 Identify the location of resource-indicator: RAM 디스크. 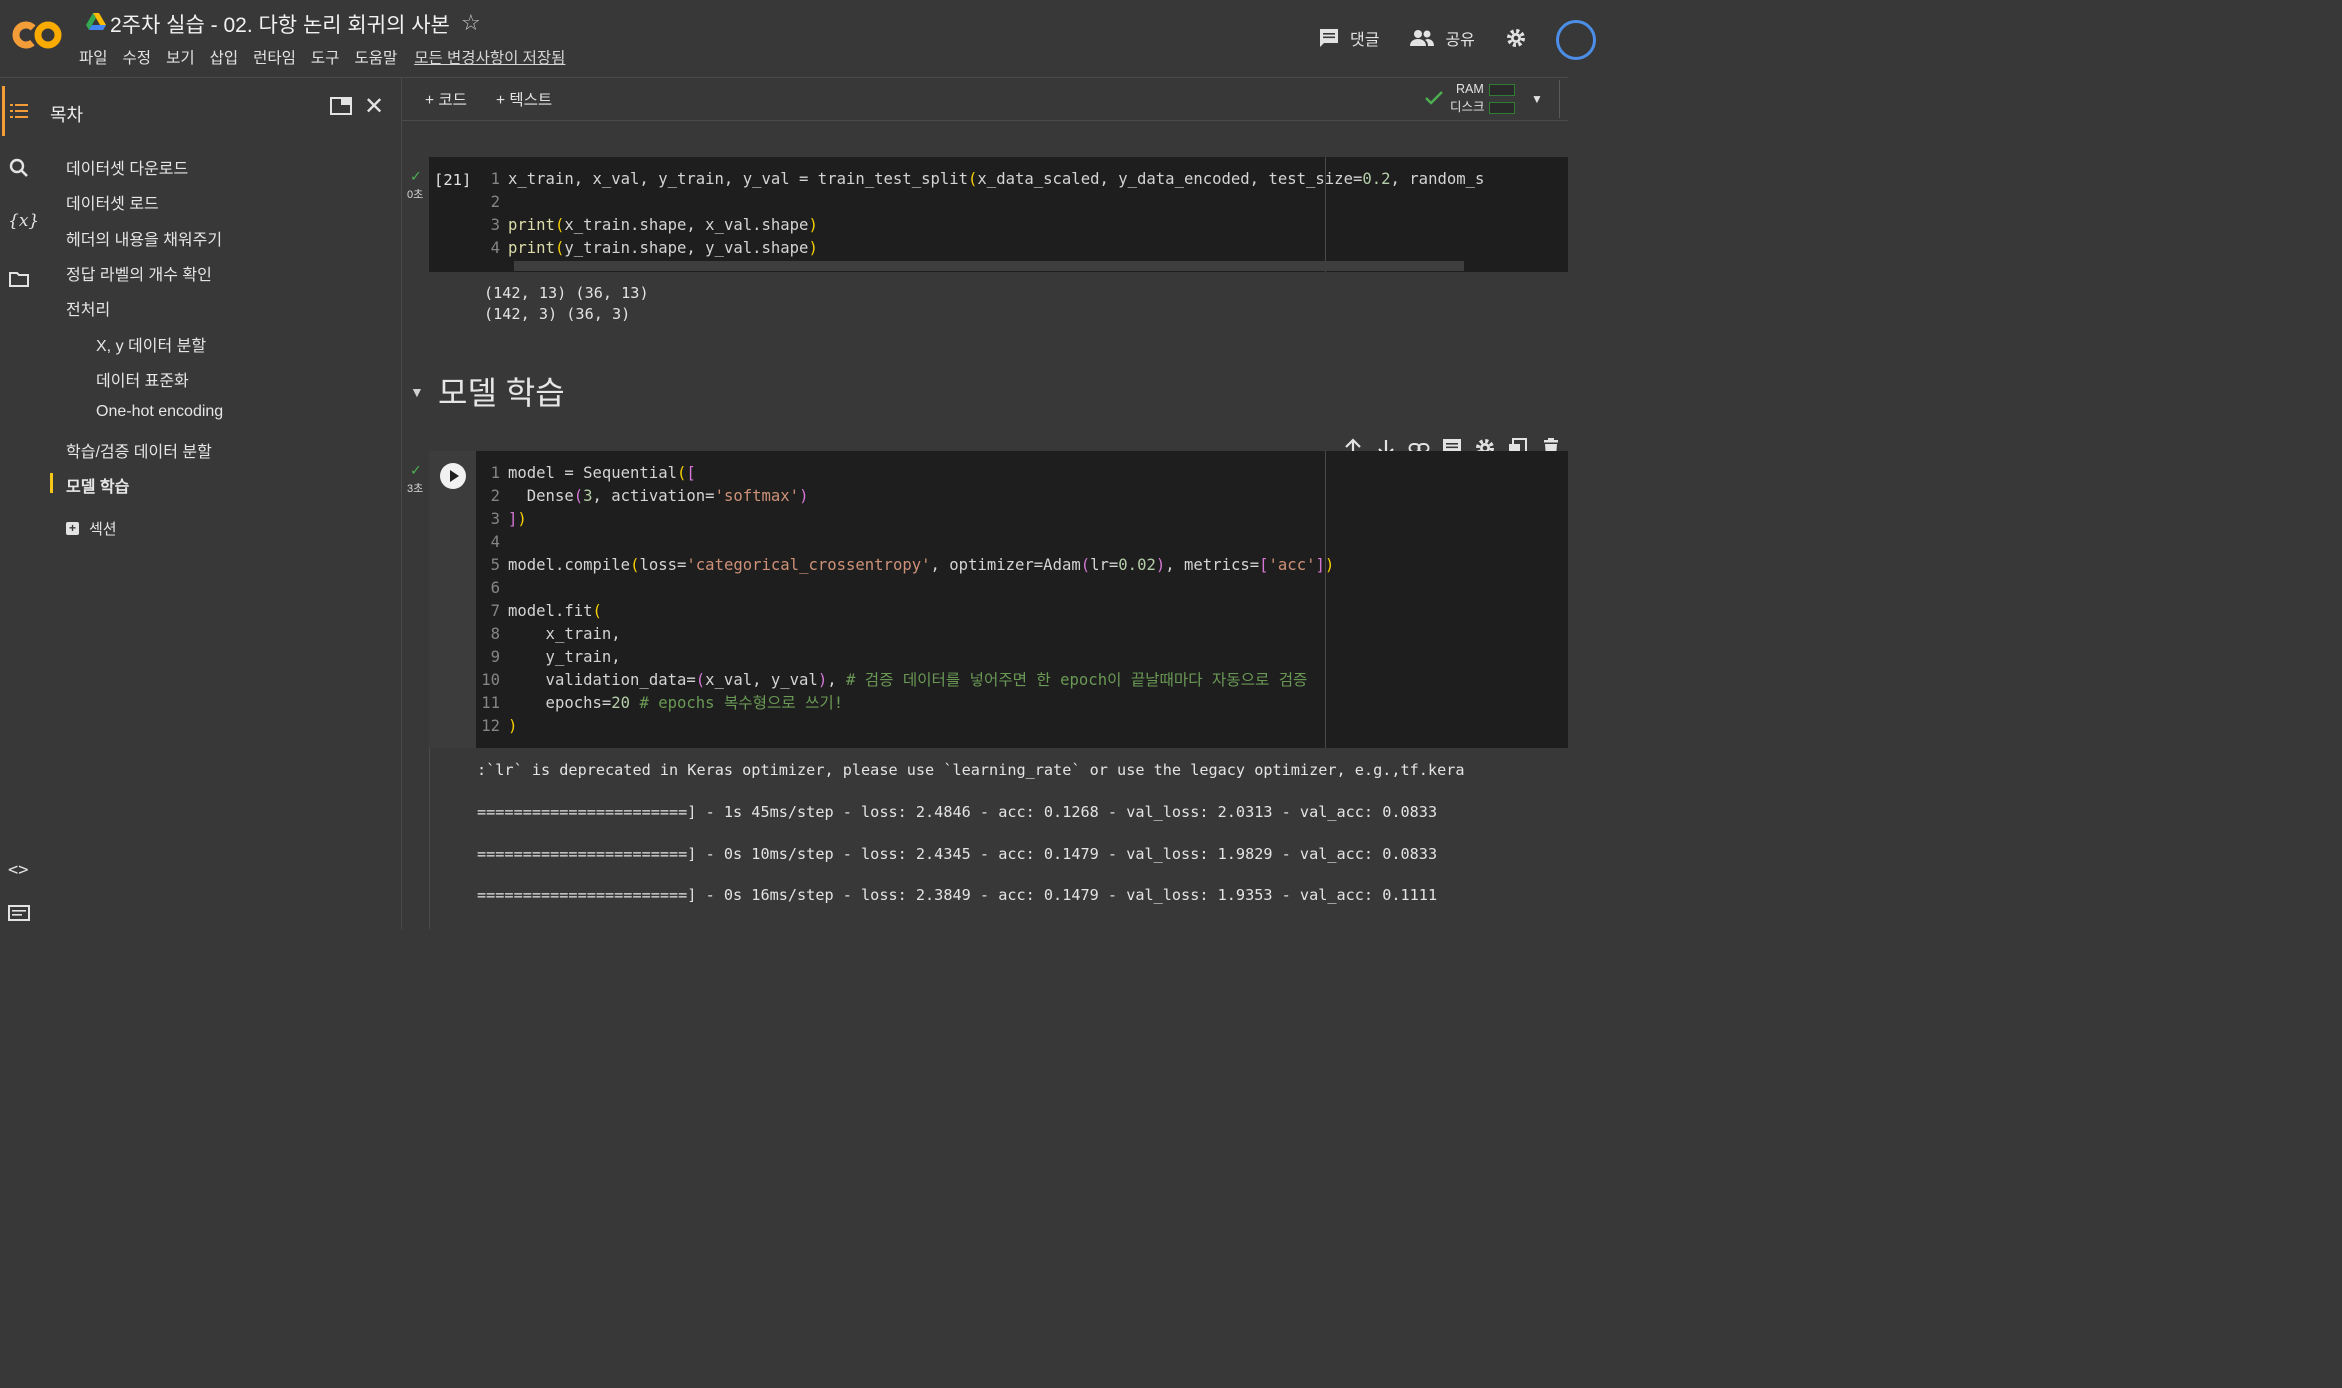
(1467, 98).